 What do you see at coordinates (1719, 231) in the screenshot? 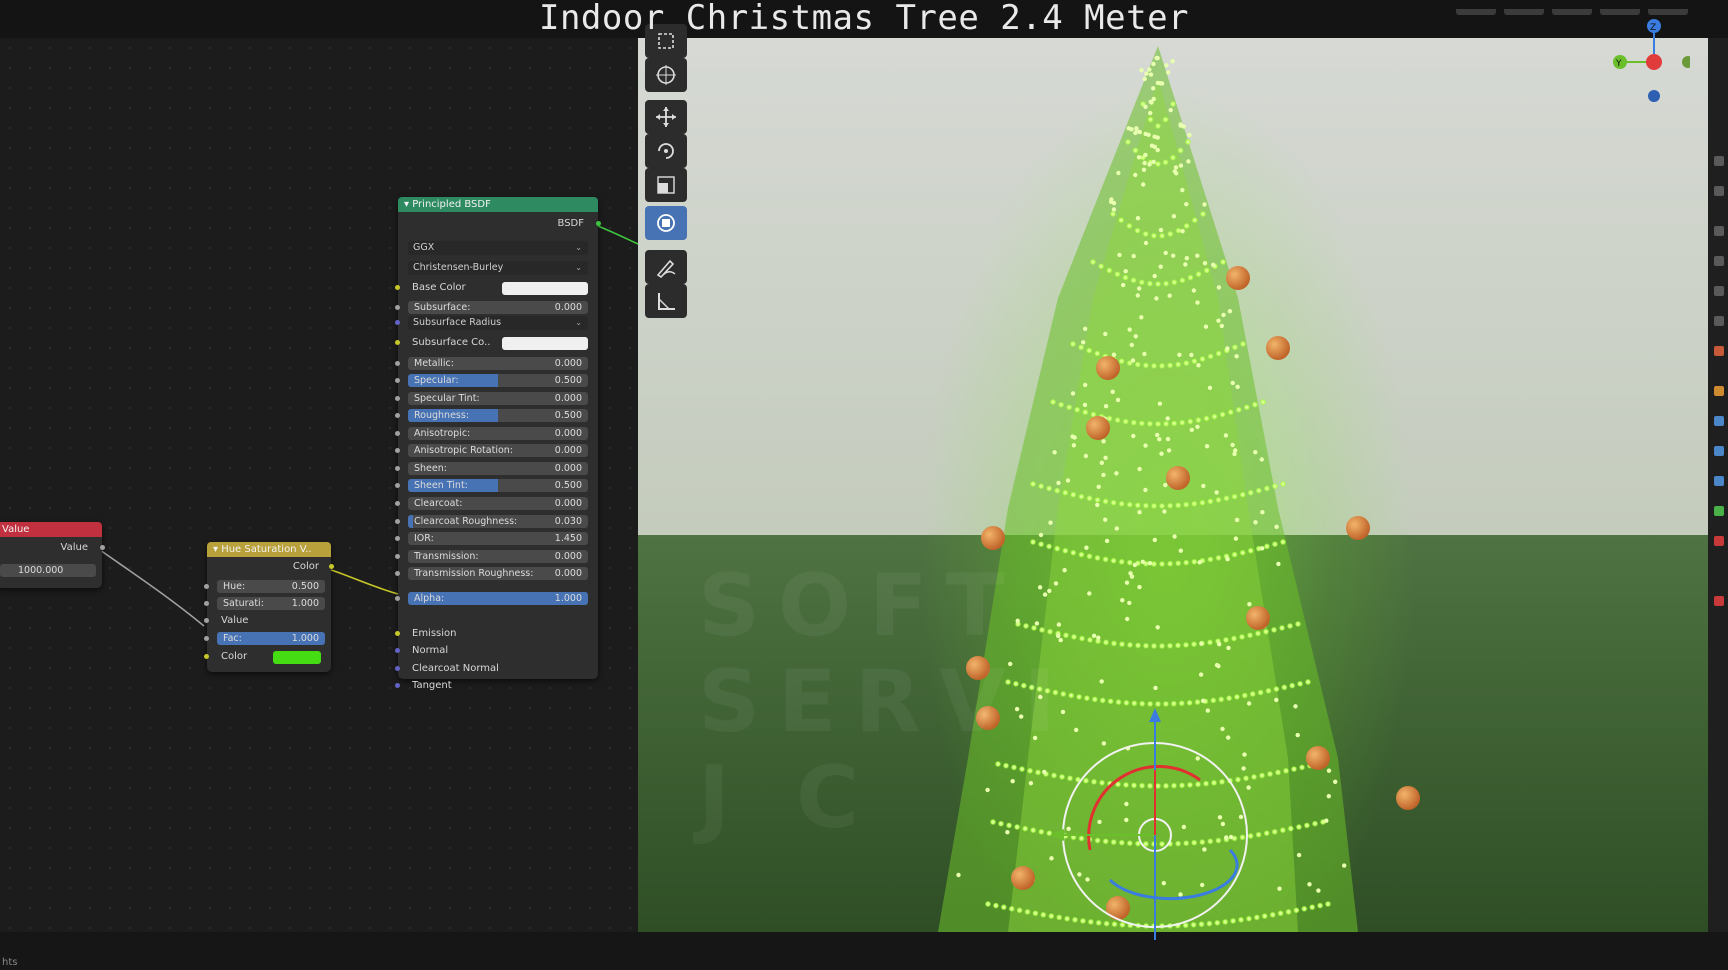
I see `output-tab-icon` at bounding box center [1719, 231].